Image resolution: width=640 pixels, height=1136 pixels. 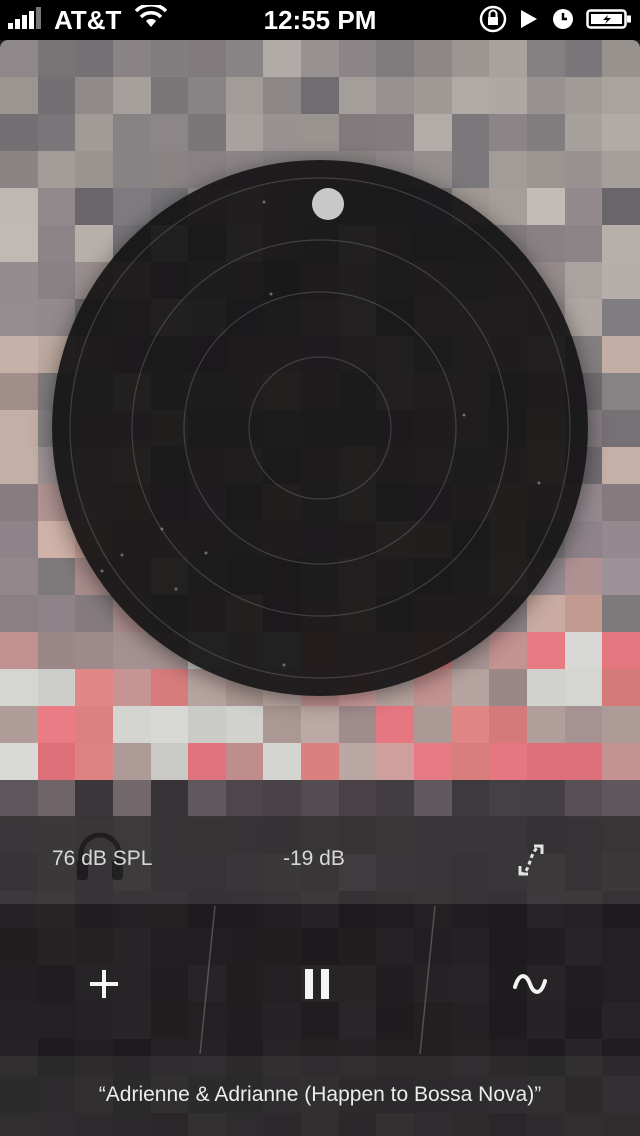 What do you see at coordinates (314, 858) in the screenshot?
I see `gain-readout: -19 dB` at bounding box center [314, 858].